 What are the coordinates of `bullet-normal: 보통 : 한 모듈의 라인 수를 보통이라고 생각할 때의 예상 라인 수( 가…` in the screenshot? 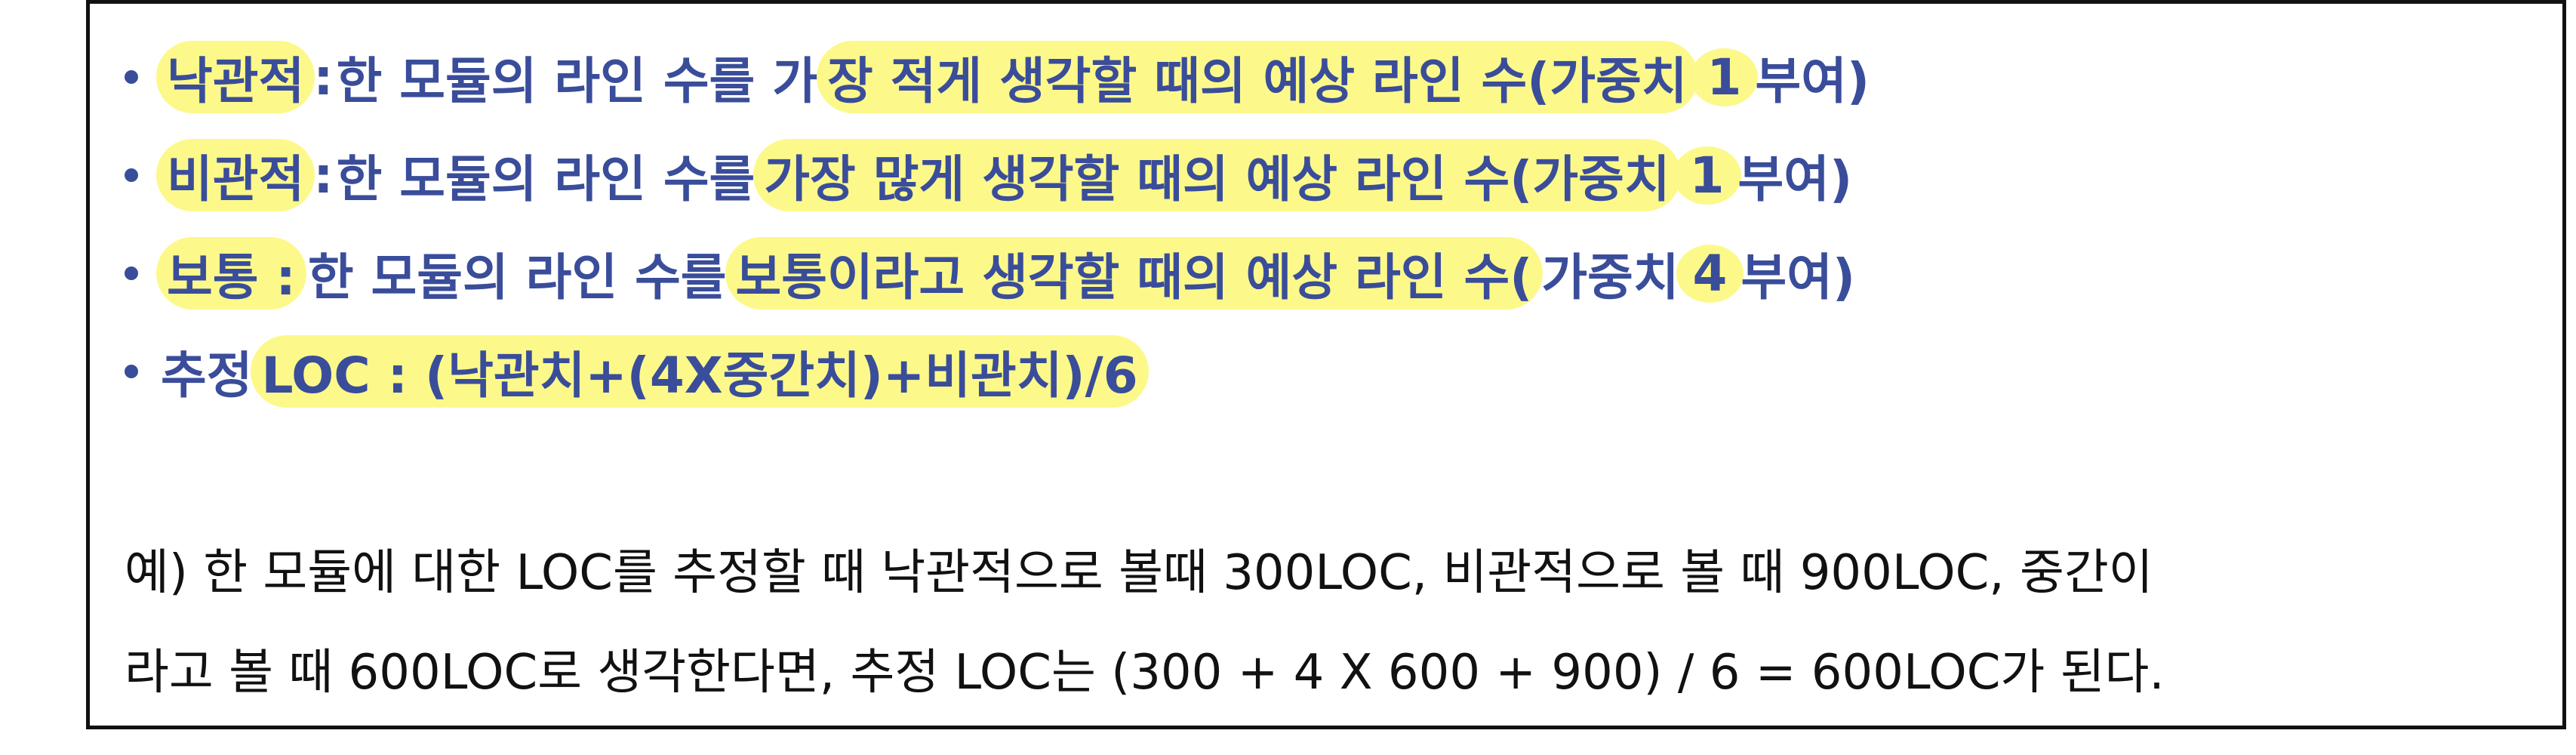 It's located at (991, 274).